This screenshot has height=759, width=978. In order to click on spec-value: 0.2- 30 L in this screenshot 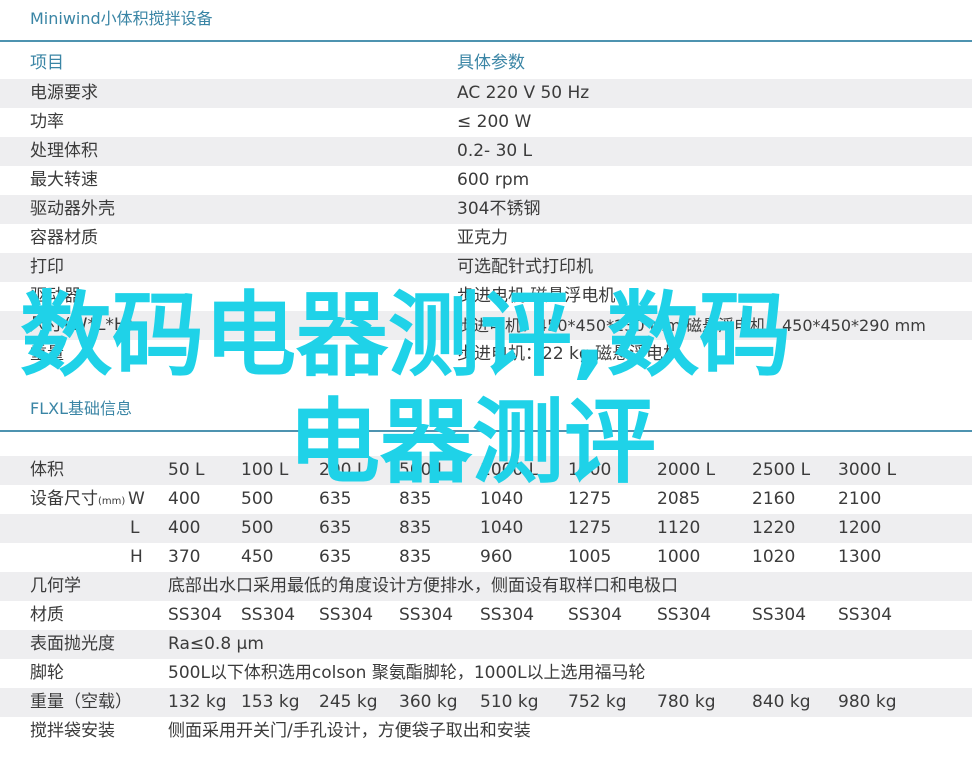, I will do `click(495, 151)`.